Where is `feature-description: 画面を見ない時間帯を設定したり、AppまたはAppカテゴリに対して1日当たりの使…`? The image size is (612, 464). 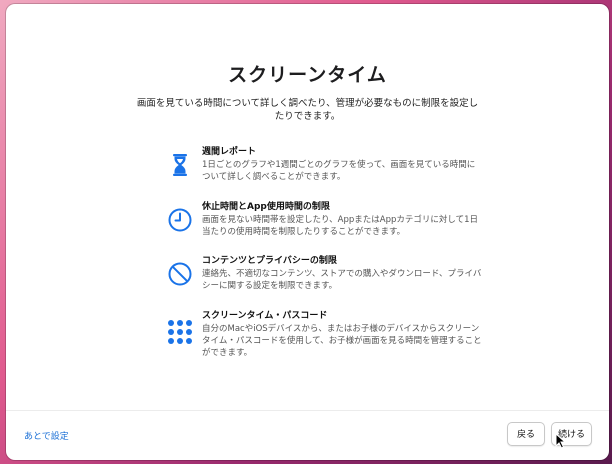
feature-description: 画面を見ない時間帯を設定したり、AppまたはAppカテゴリに対して1日当たりの使… is located at coordinates (340, 226).